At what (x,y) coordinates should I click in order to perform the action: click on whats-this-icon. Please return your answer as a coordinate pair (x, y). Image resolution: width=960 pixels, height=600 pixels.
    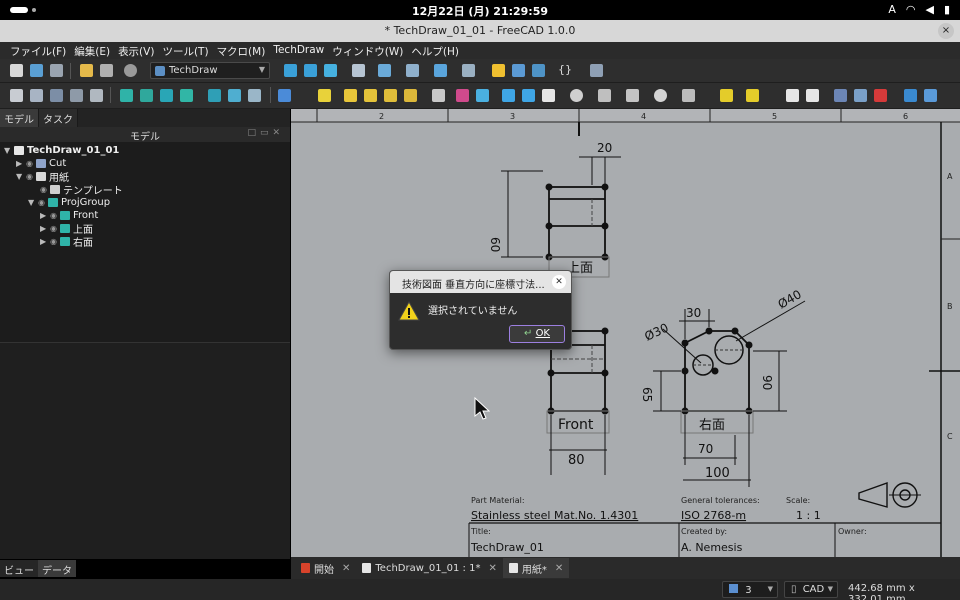
    Looking at the image, I should click on (596, 70).